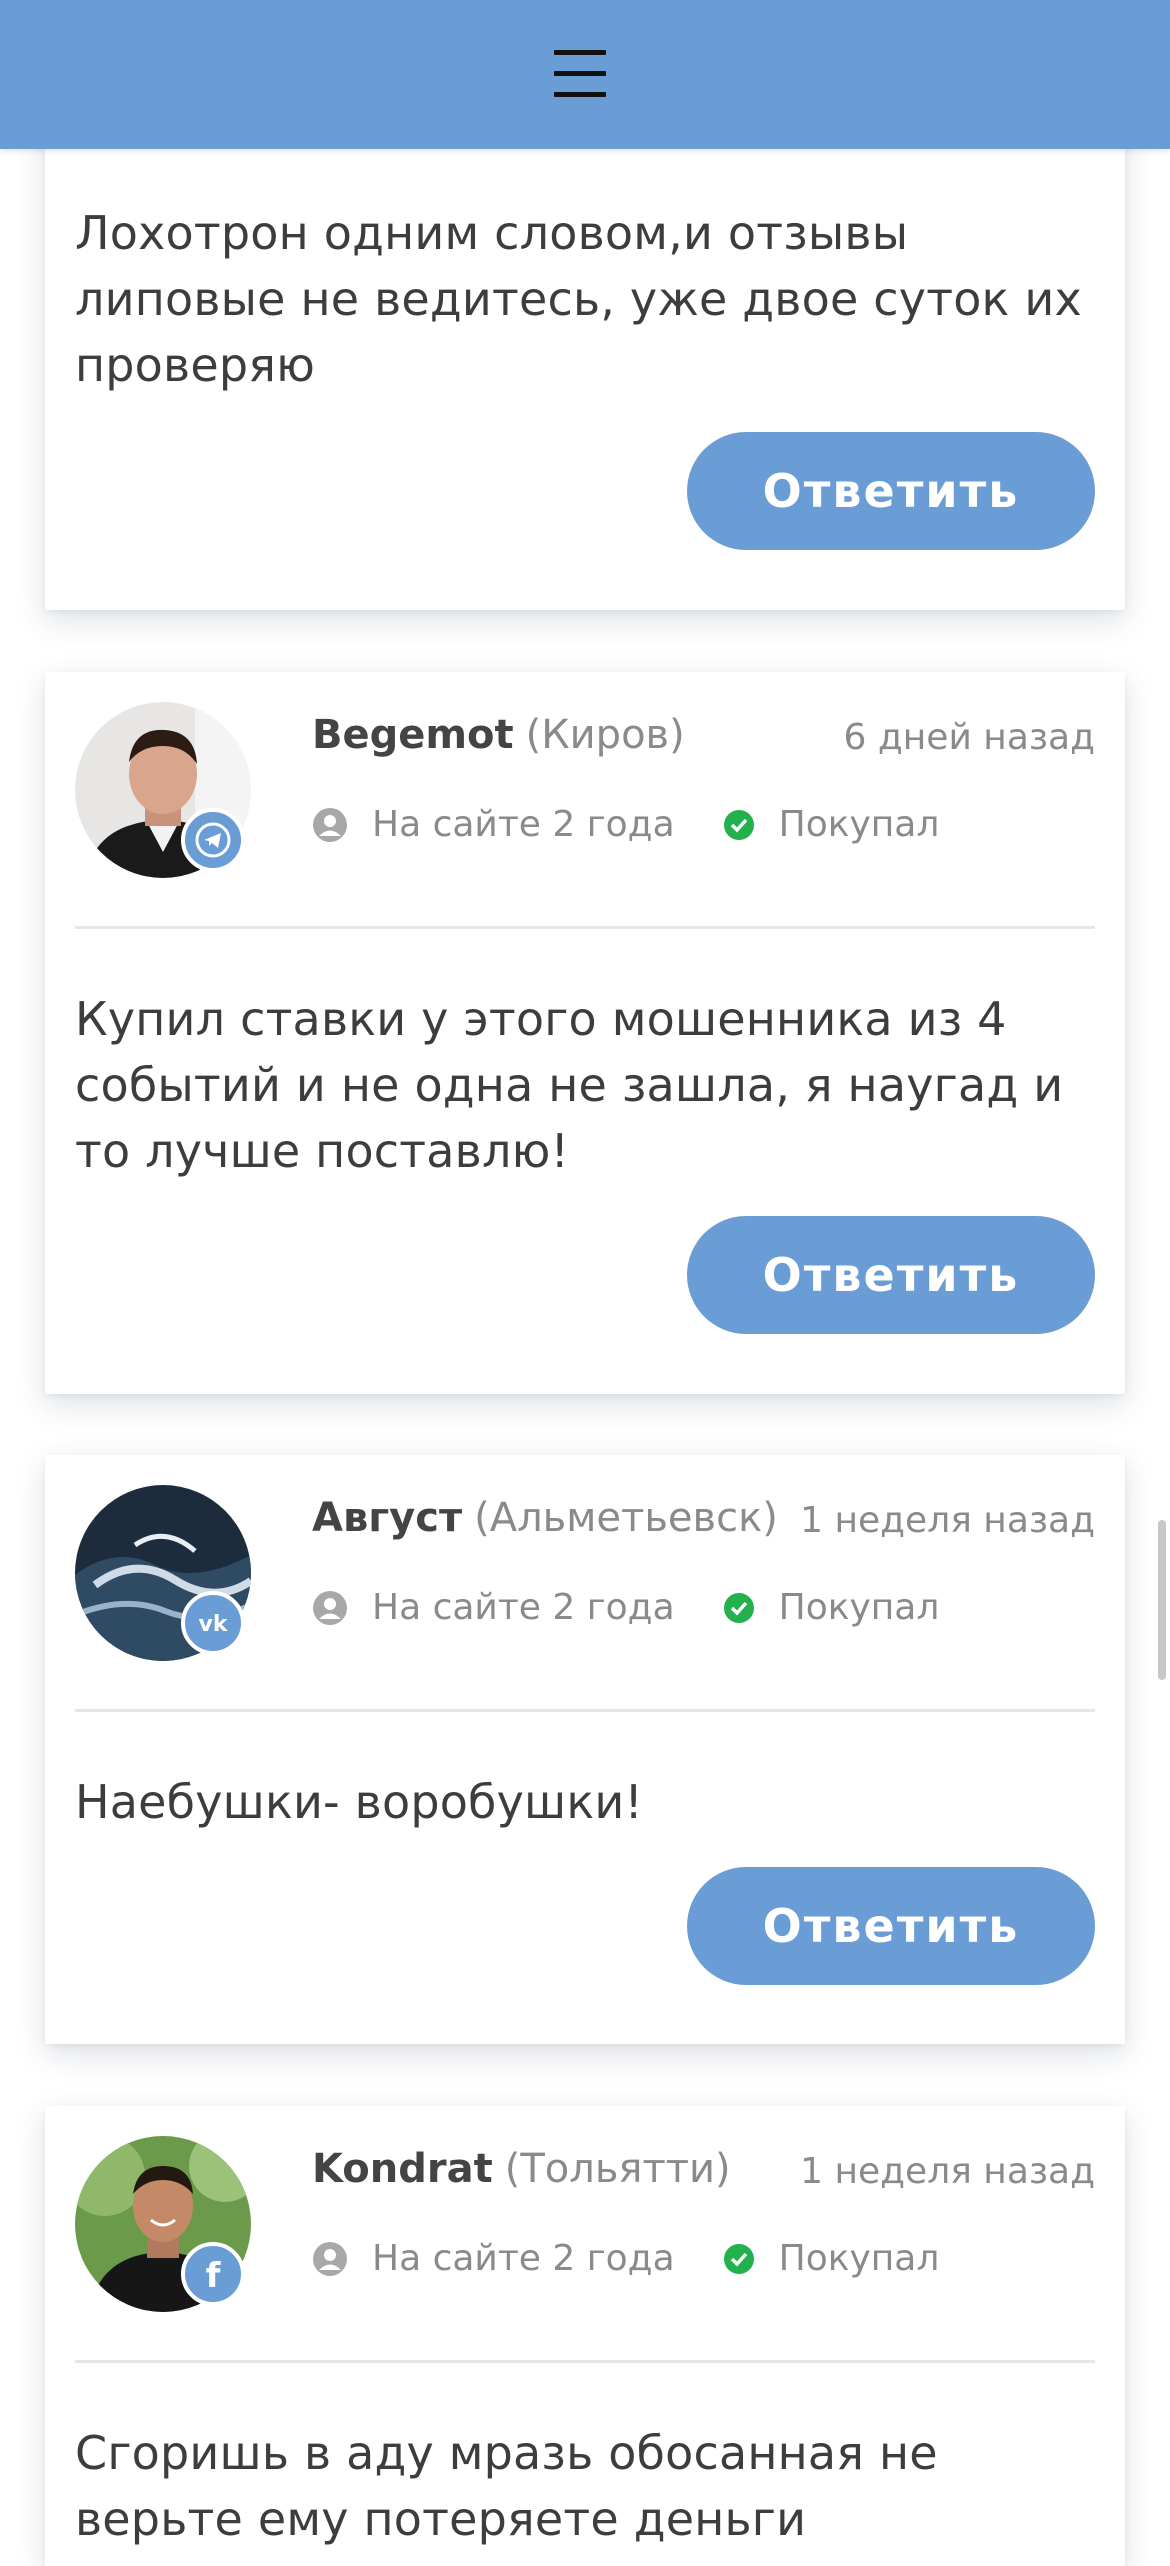 Image resolution: width=1170 pixels, height=2566 pixels. I want to click on telegram-icon, so click(213, 840).